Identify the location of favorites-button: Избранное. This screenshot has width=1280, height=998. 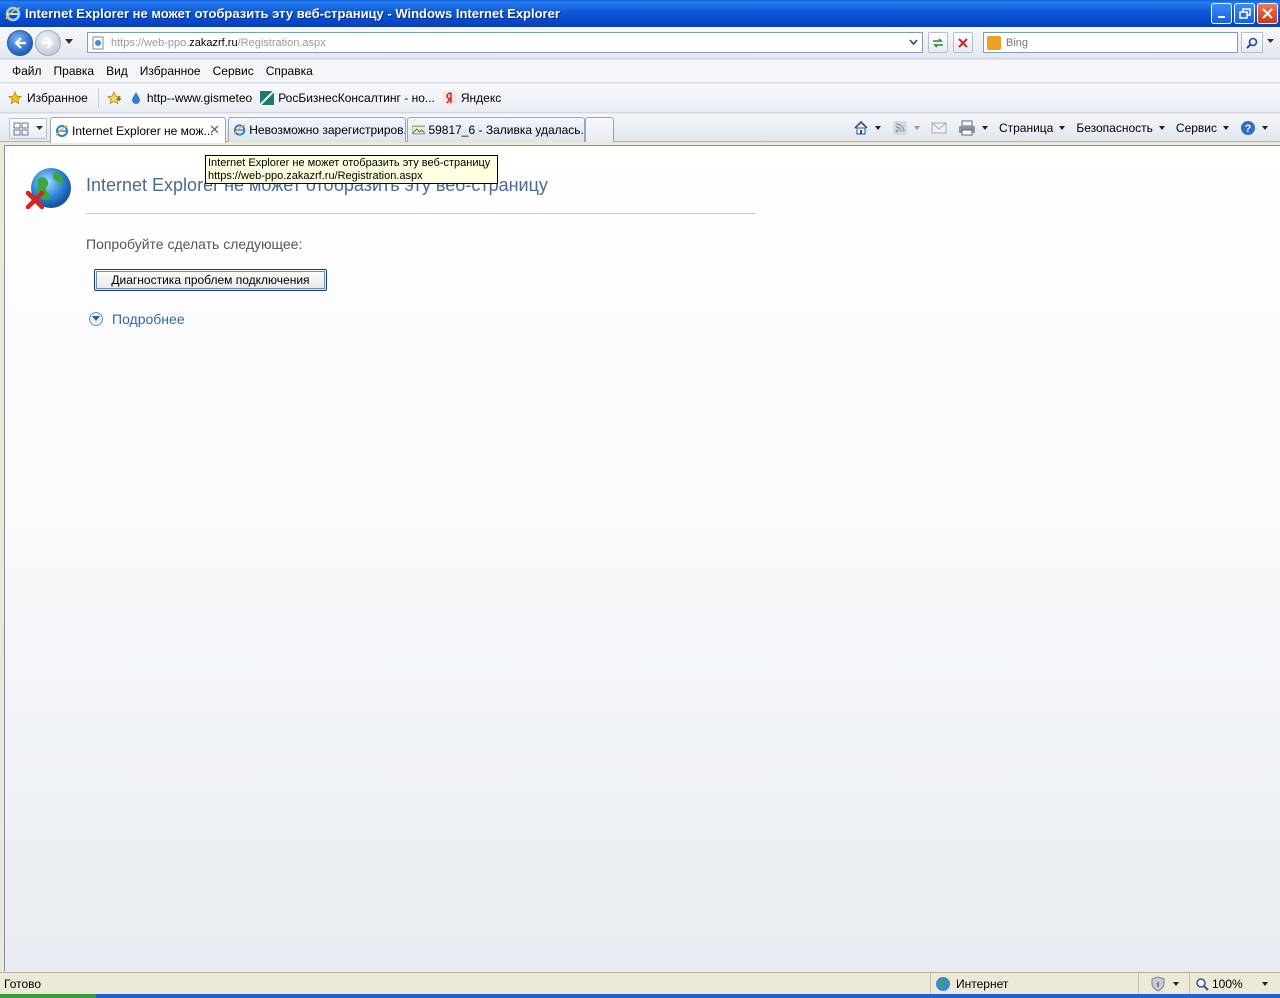
(53, 98).